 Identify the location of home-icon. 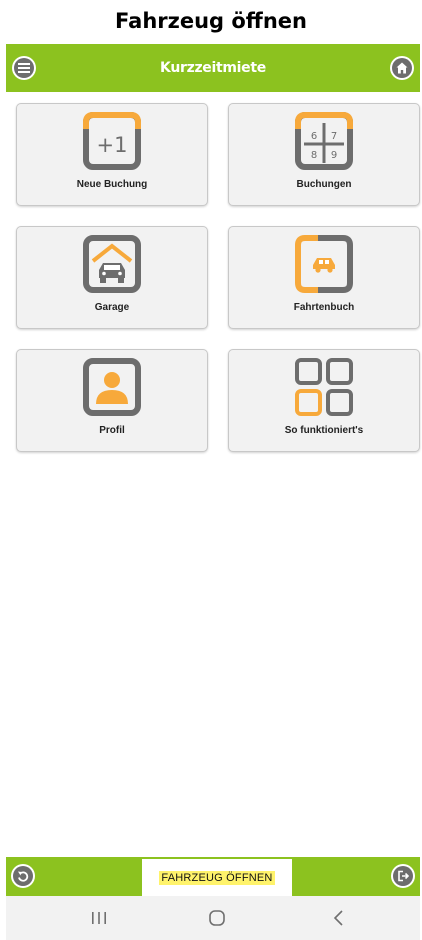
(402, 68).